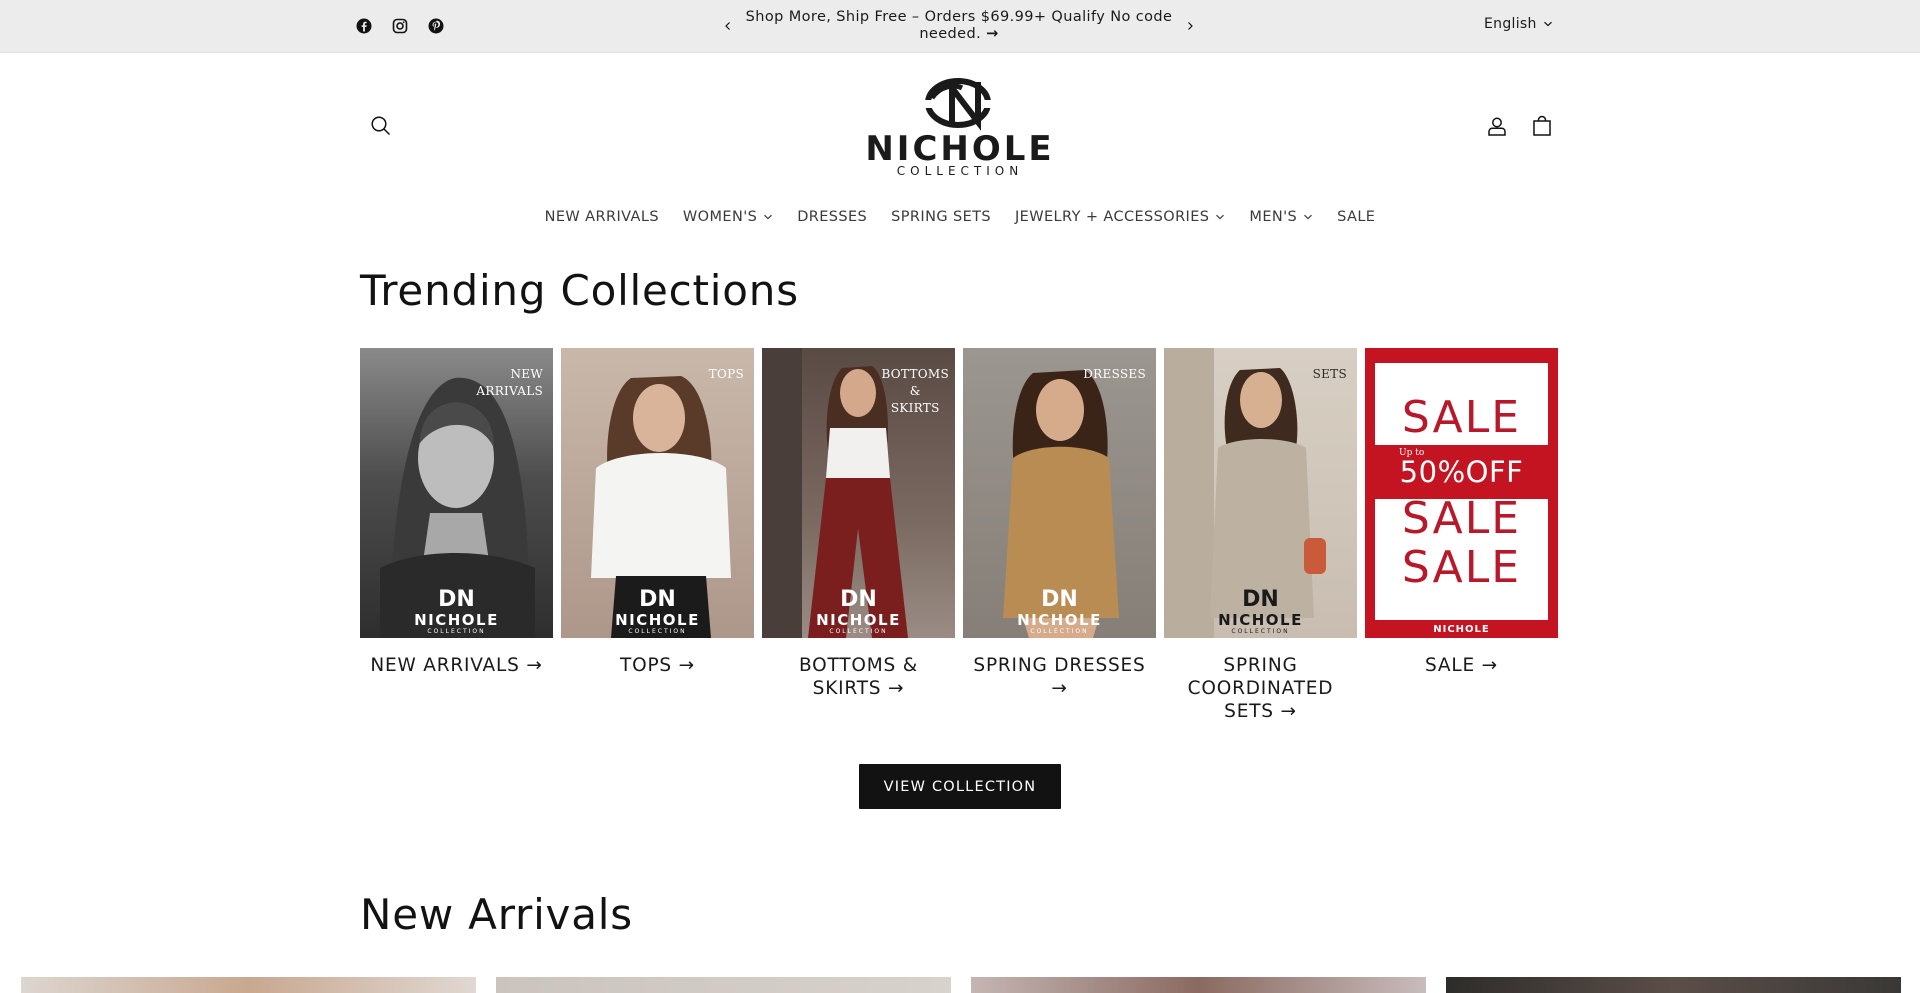 This screenshot has height=993, width=1920. I want to click on brand-name: NICHOLE, so click(960, 149).